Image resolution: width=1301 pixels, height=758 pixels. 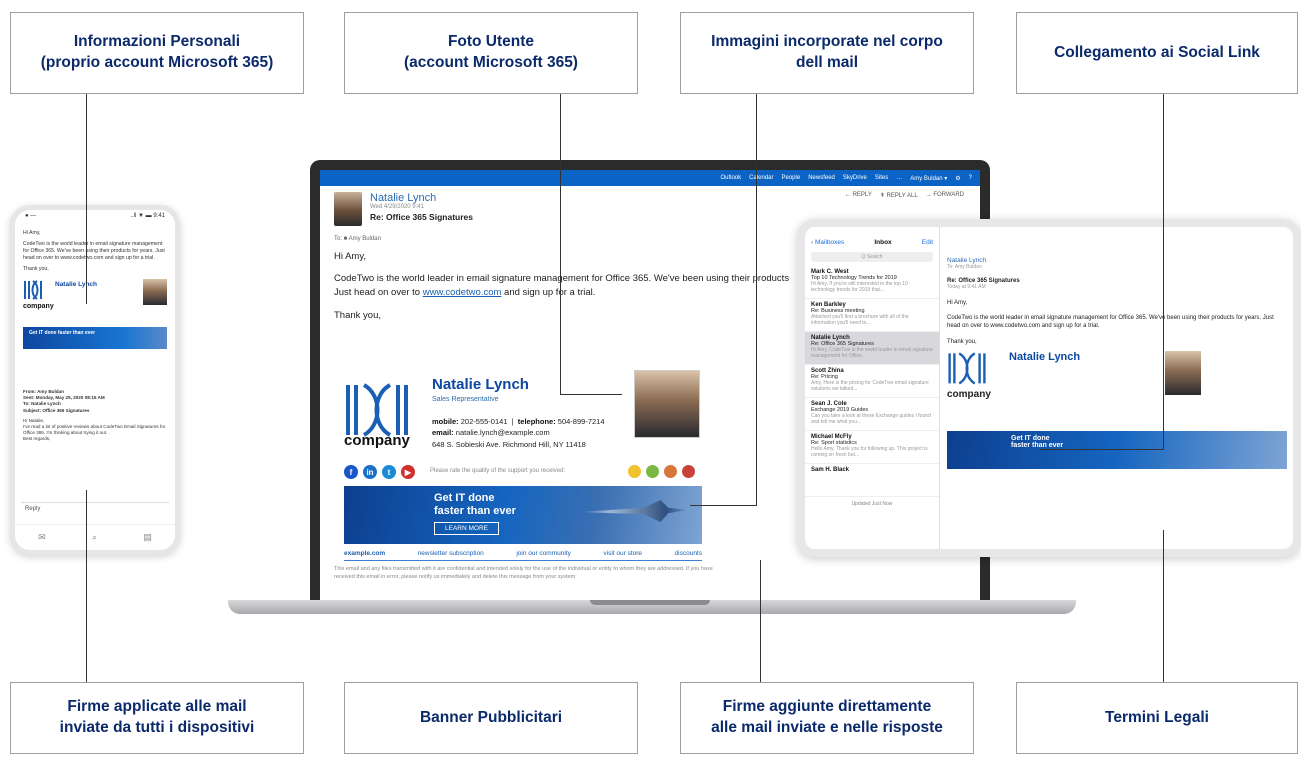 I want to click on telephone-label: telephone:, so click(x=536, y=421).